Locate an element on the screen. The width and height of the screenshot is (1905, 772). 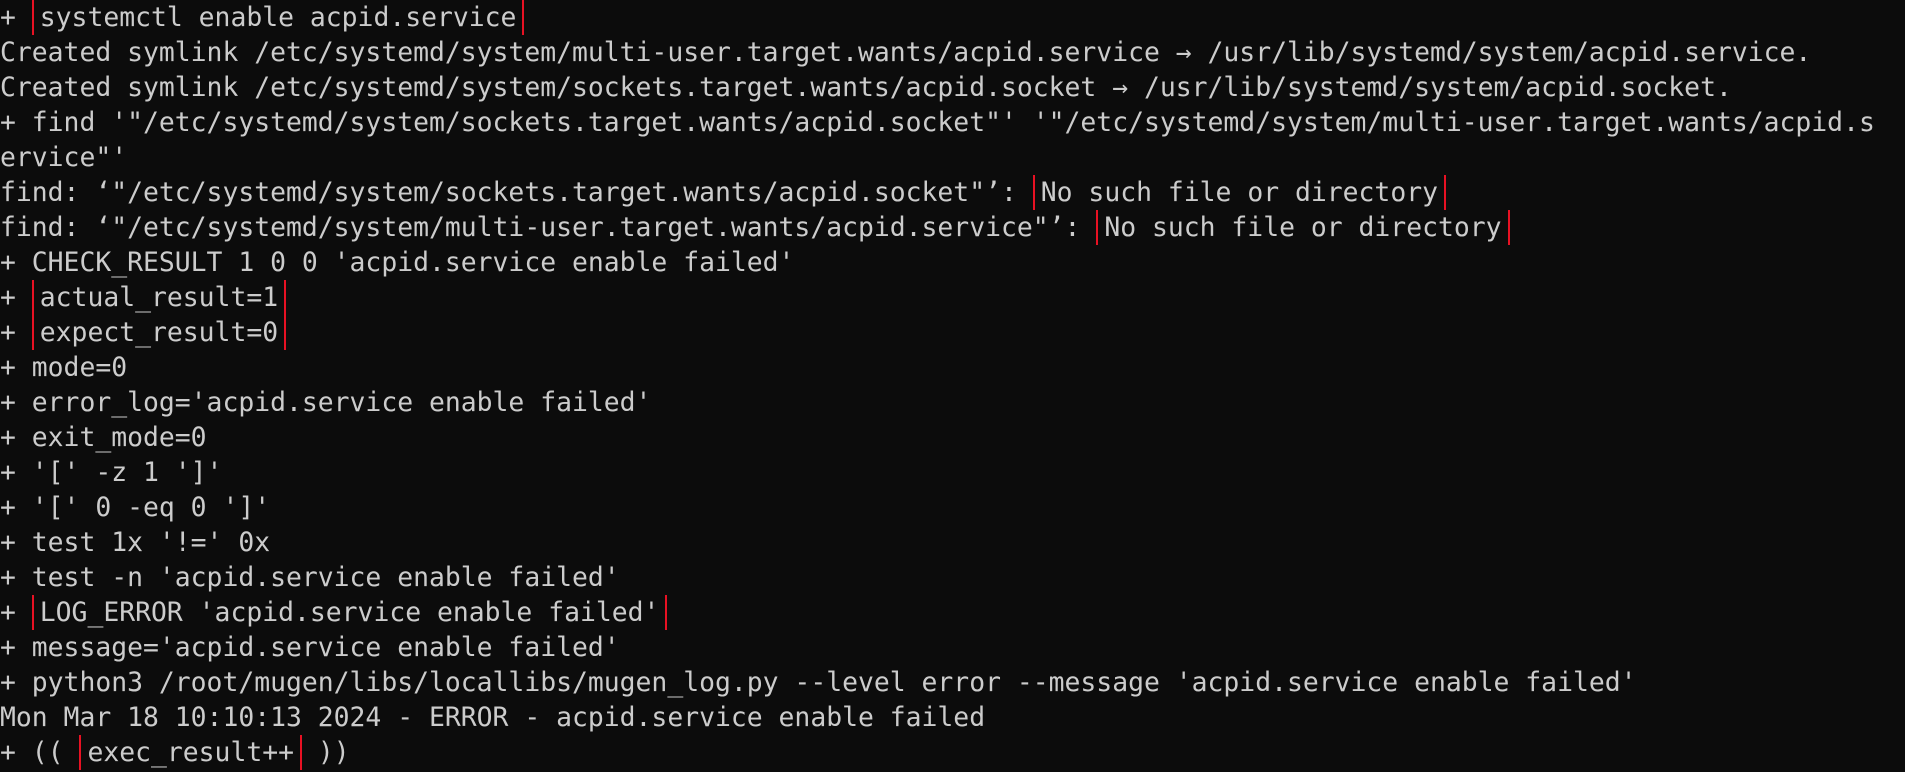
terminal-line: + expect_result=0 is located at coordinates (952, 332).